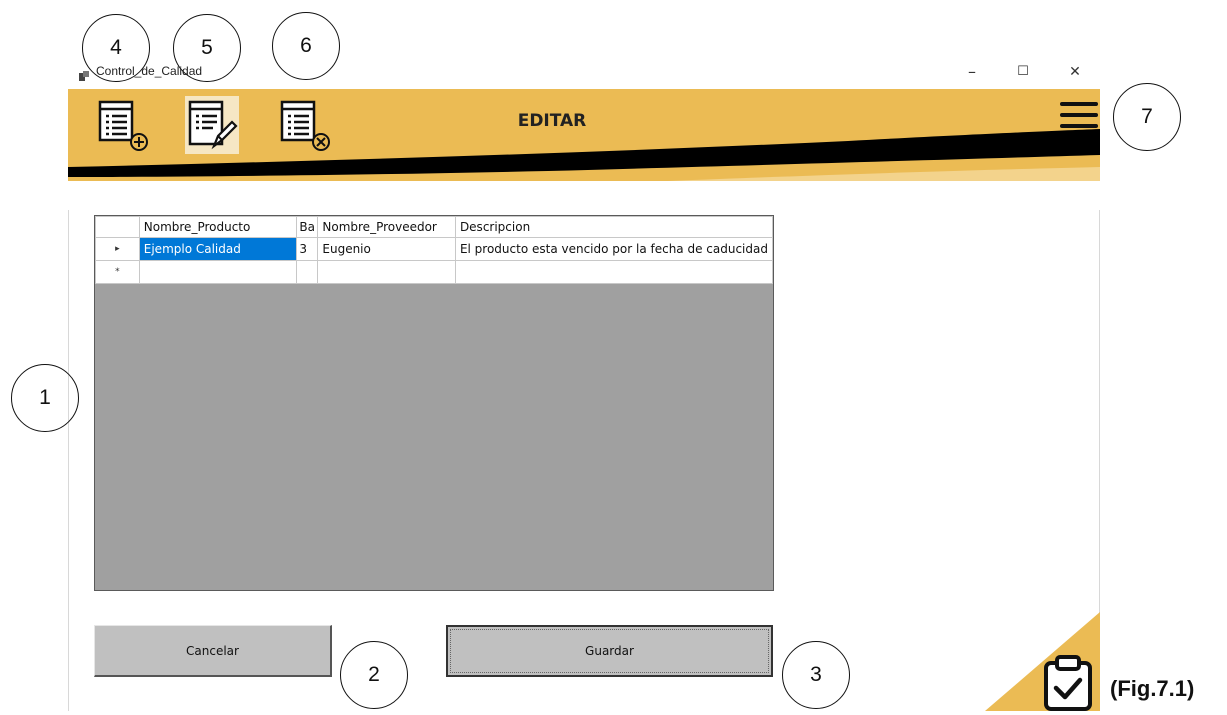 The height and width of the screenshot is (715, 1227). What do you see at coordinates (374, 675) in the screenshot?
I see `annotation-2: 2` at bounding box center [374, 675].